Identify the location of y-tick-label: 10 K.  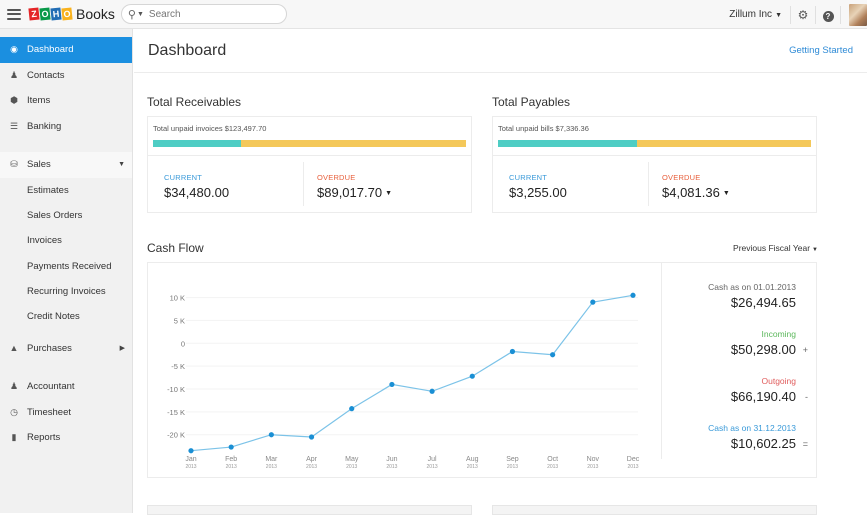
(177, 298).